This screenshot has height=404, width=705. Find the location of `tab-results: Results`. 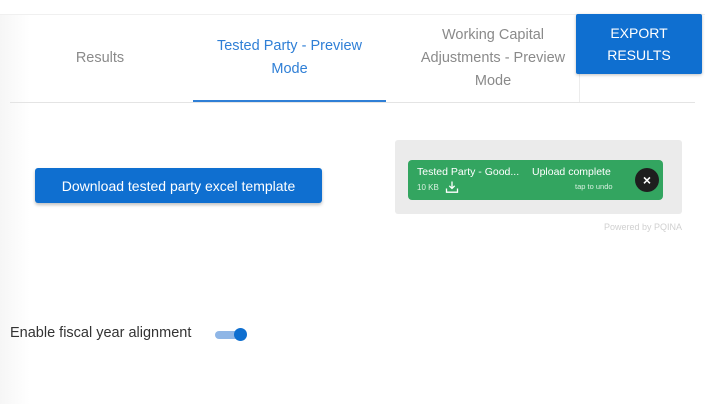

tab-results: Results is located at coordinates (100, 58).